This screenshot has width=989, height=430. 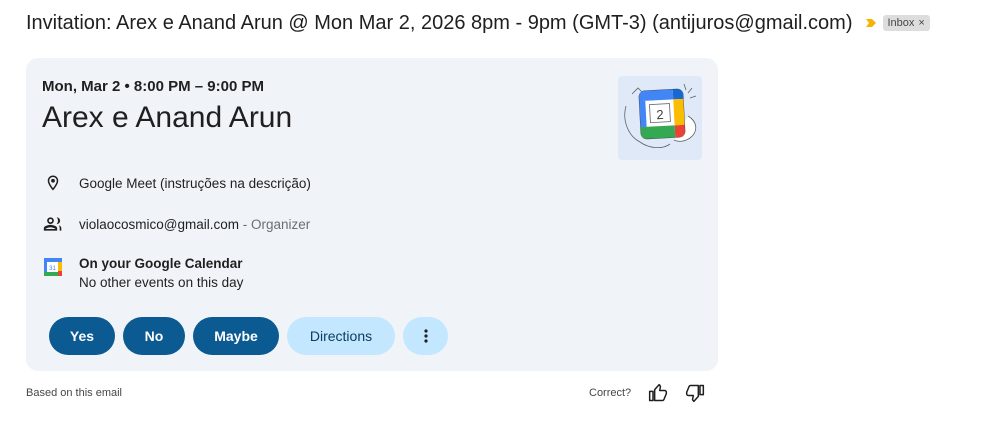 I want to click on feedback-row: Correct?, so click(x=647, y=393).